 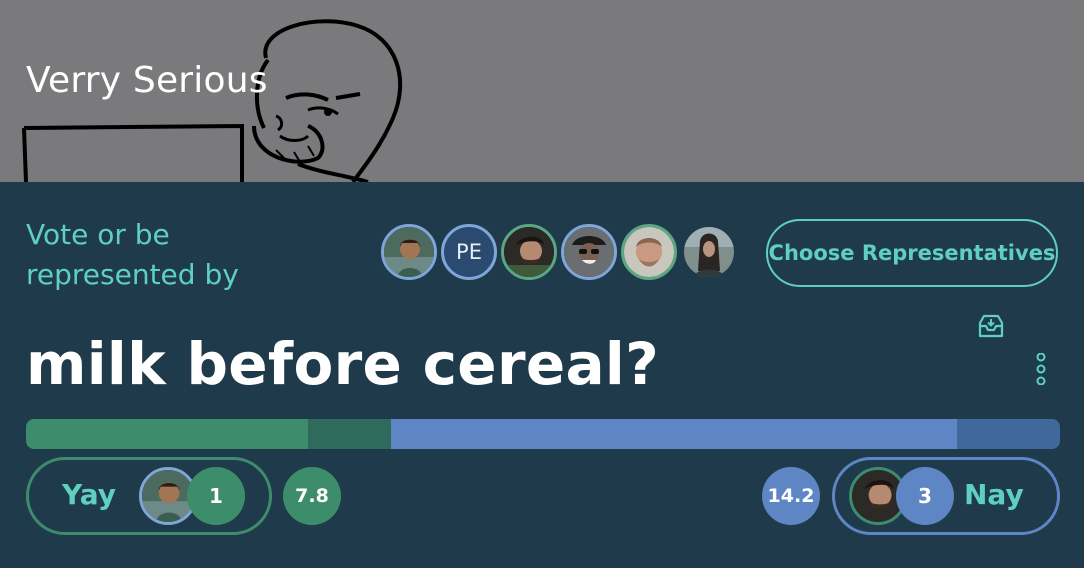 I want to click on nay-button: 3 Nay, so click(x=946, y=496).